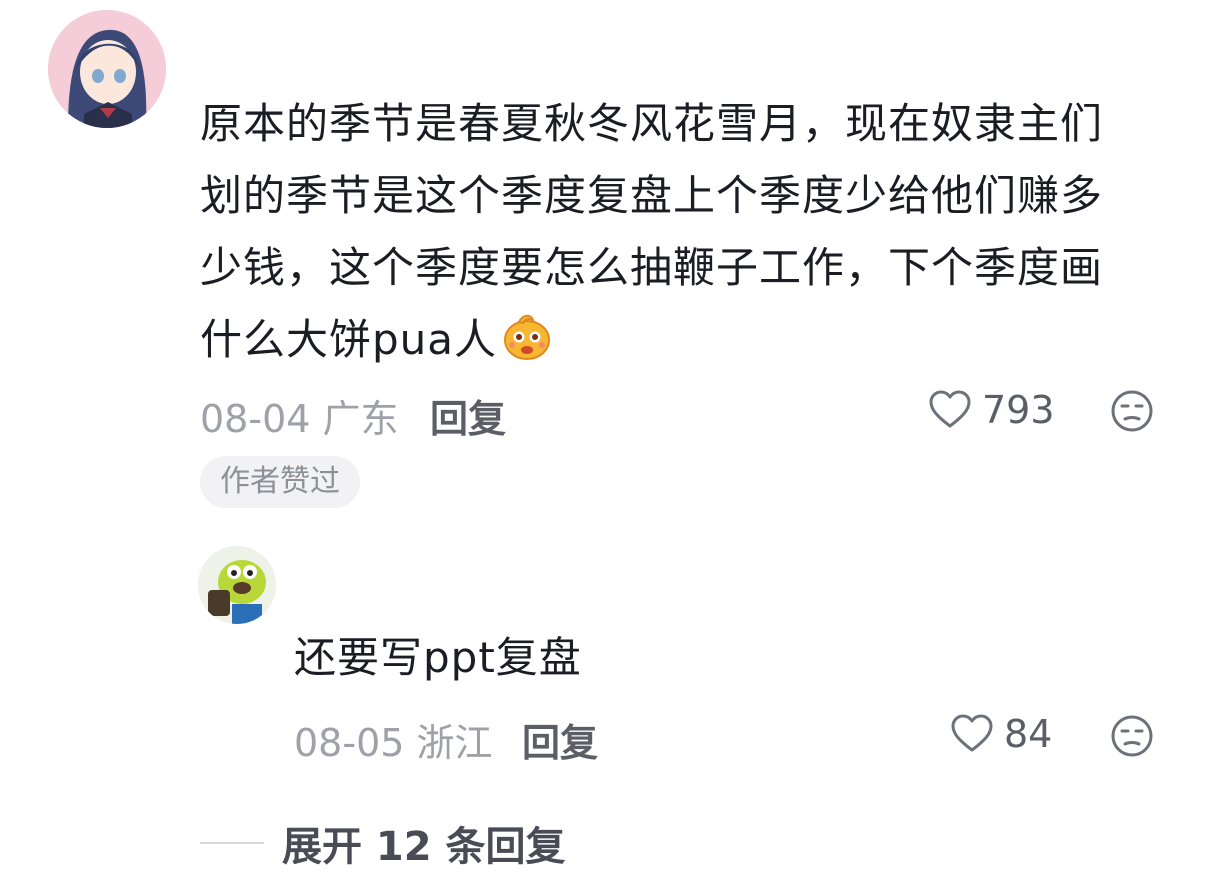  What do you see at coordinates (527, 336) in the screenshot?
I see `surprised-face-emoji` at bounding box center [527, 336].